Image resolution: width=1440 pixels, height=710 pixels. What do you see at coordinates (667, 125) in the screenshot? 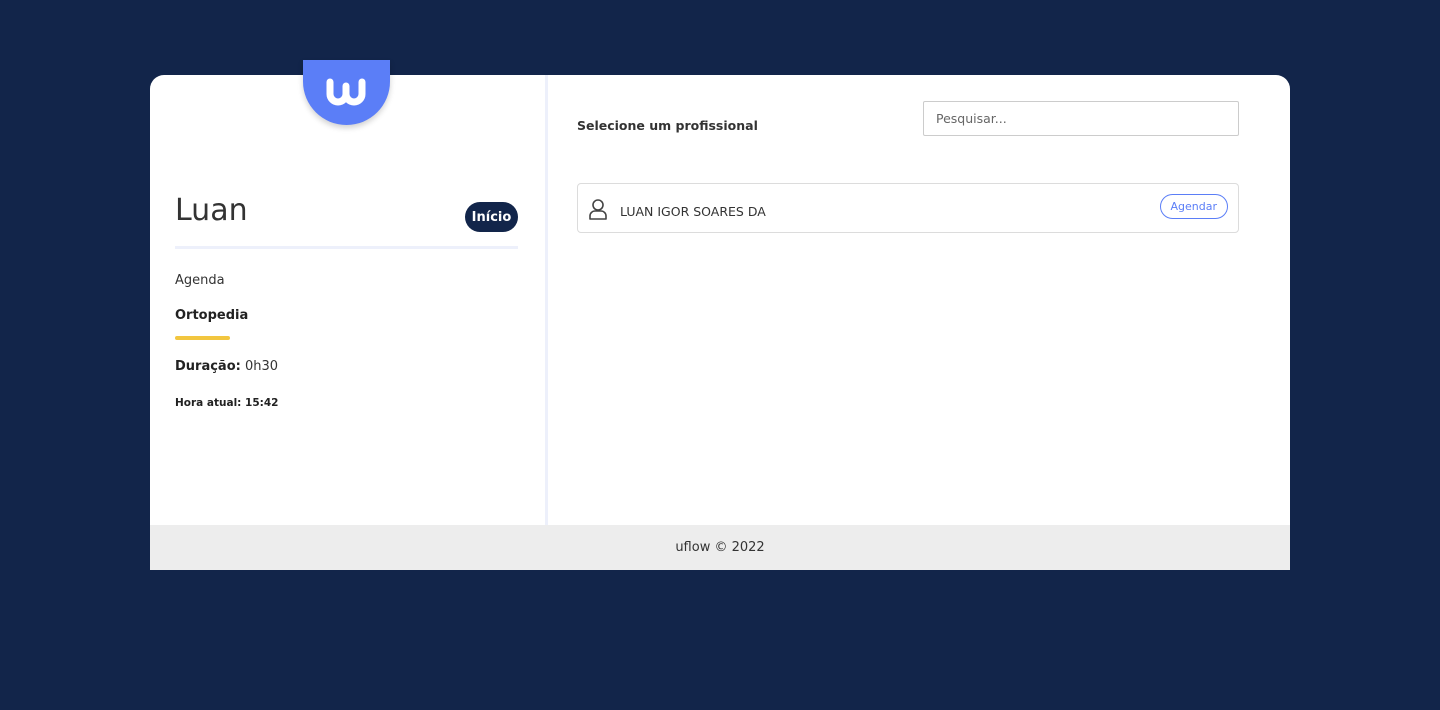
I see `page-title: Selecione um profissional` at bounding box center [667, 125].